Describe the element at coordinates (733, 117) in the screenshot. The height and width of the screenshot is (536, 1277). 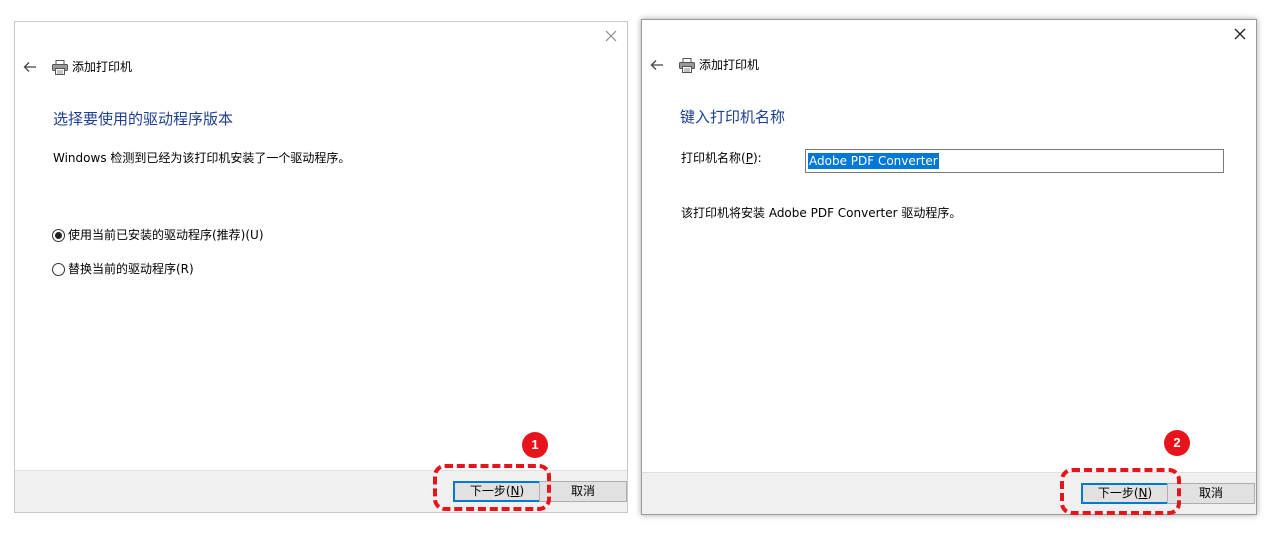
I see `page-heading: 键入打印机名称` at that location.